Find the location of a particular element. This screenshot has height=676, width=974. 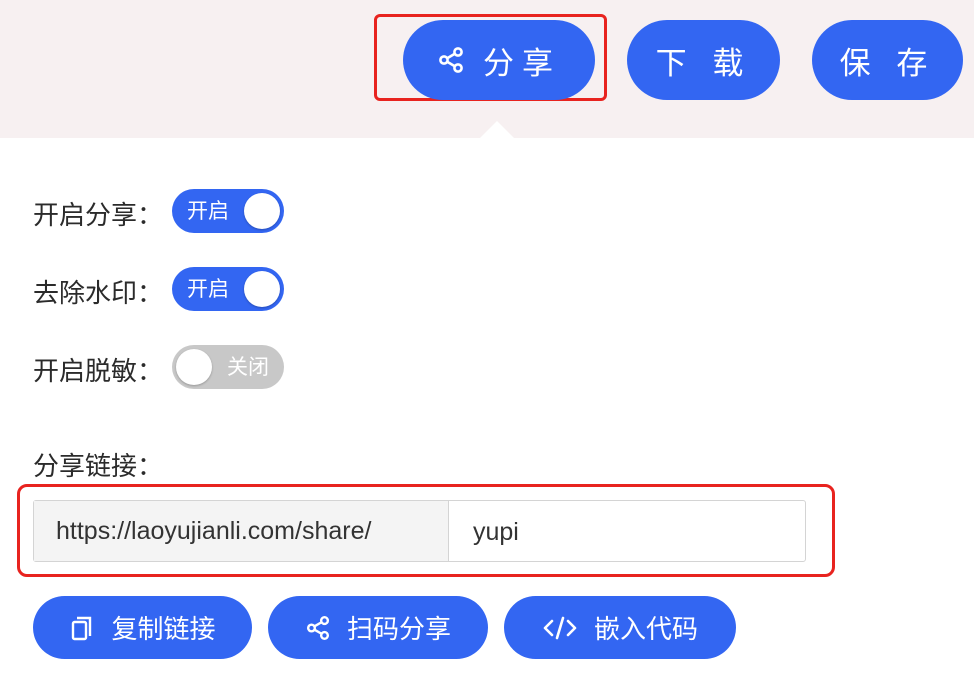

download-button-label: 下 载 is located at coordinates (703, 63).